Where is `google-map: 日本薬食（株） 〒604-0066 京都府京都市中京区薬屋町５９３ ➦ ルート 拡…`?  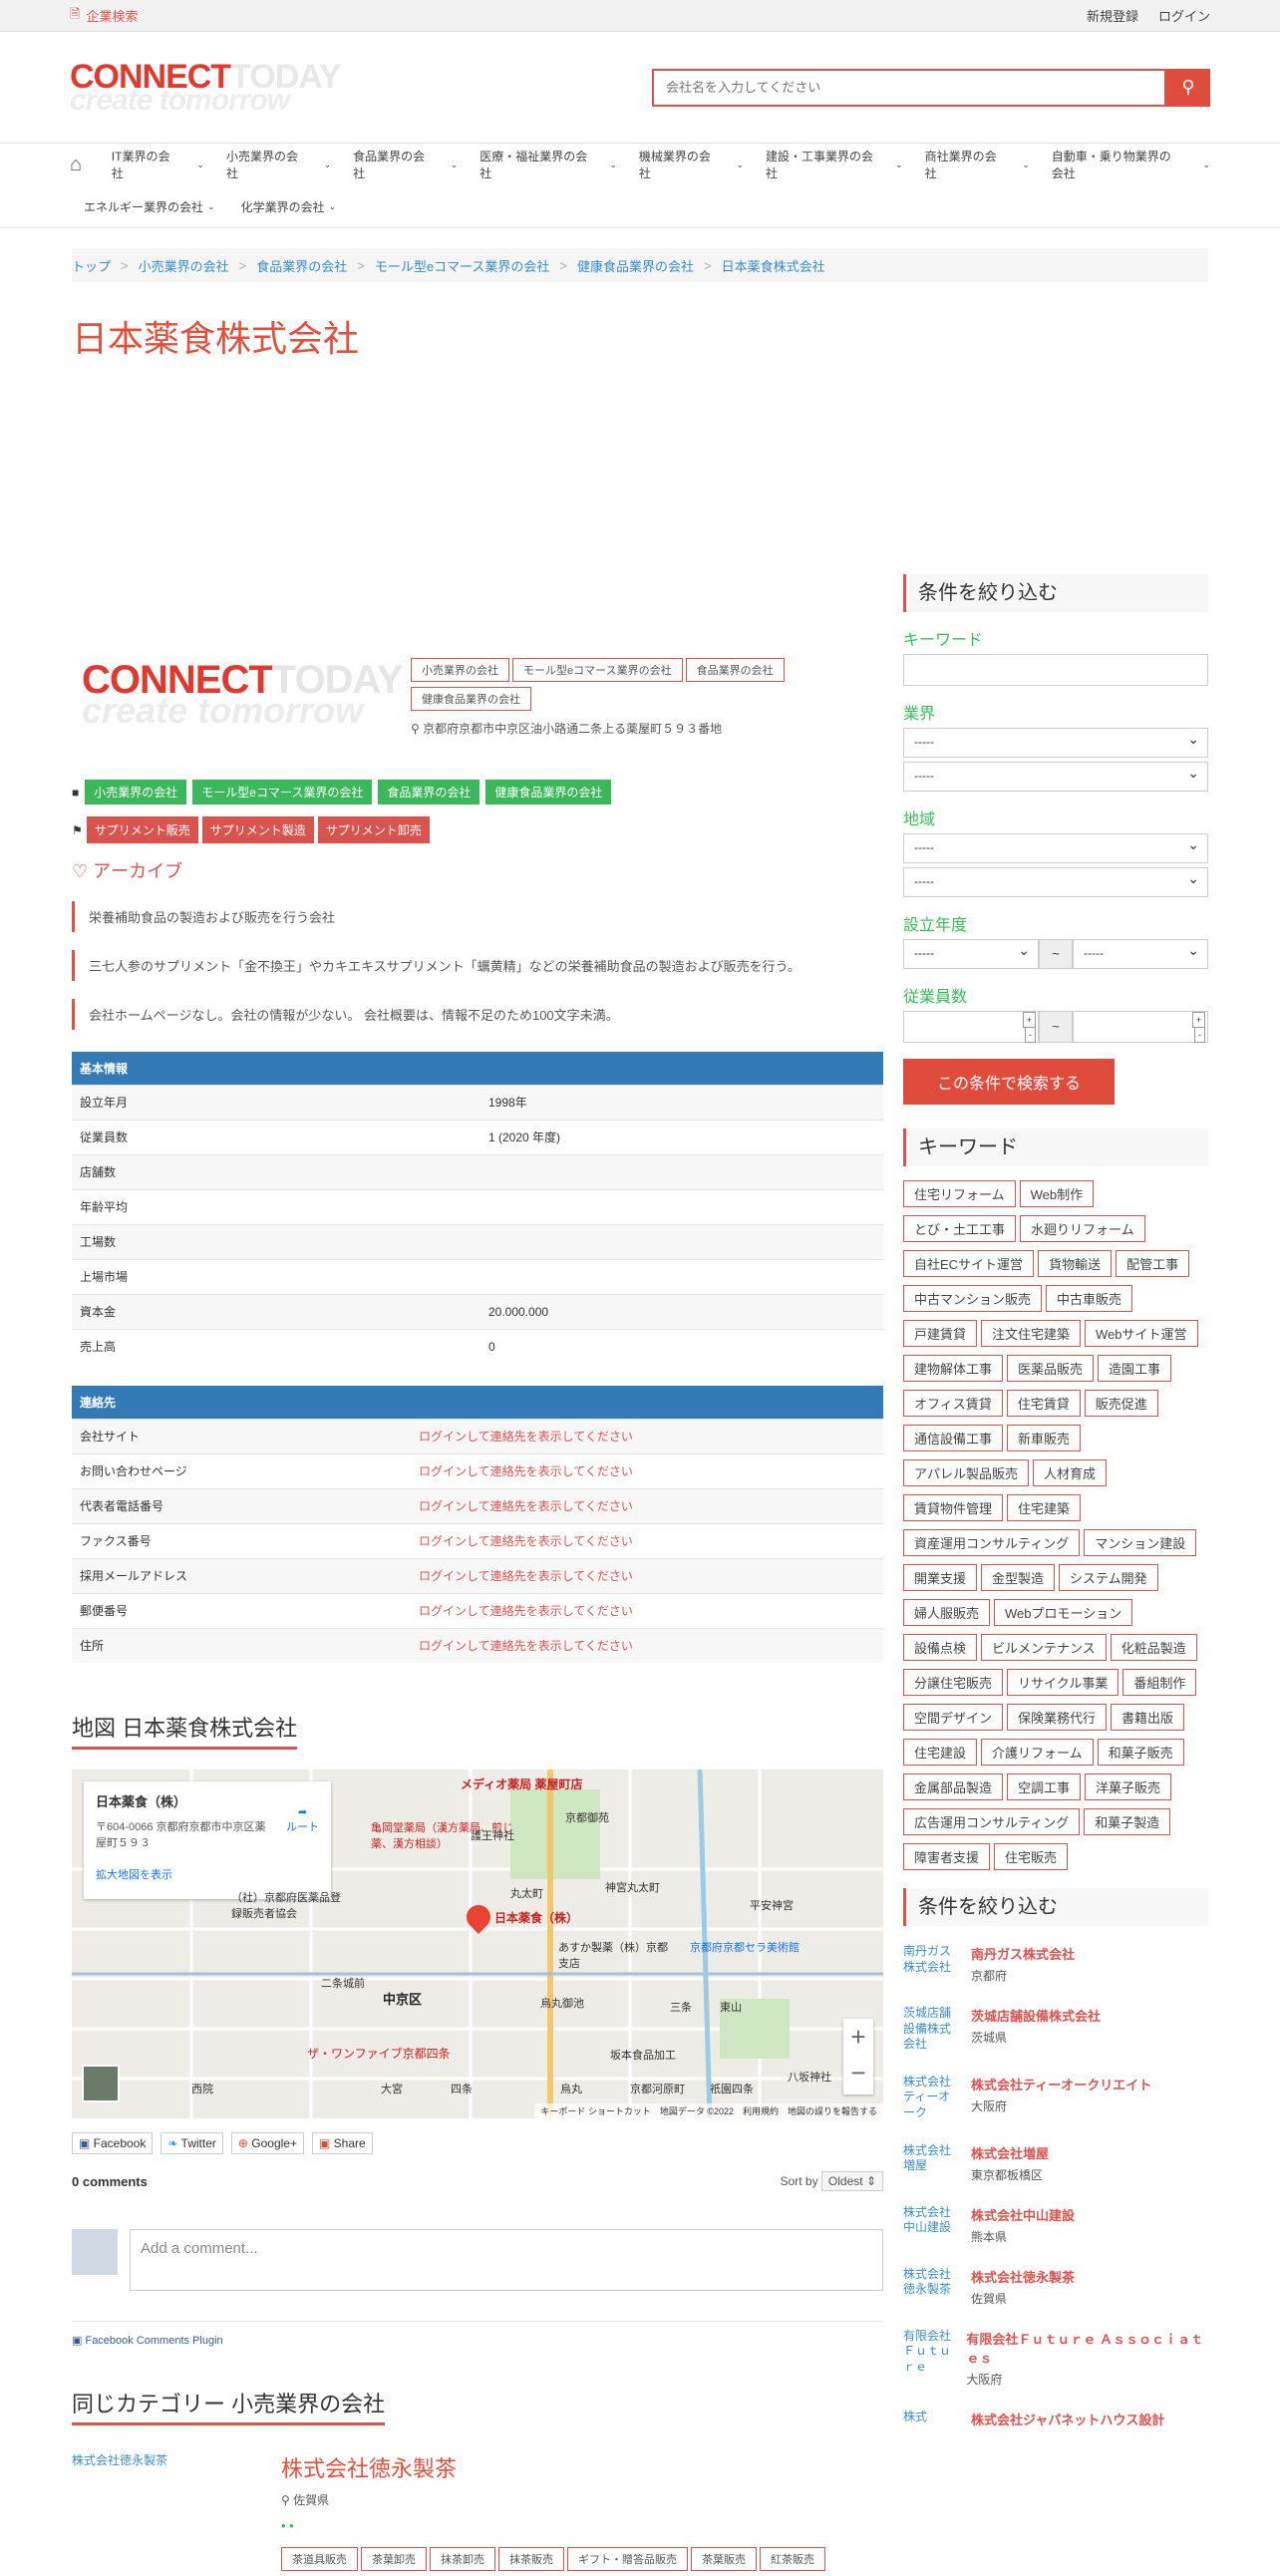
google-map: 日本薬食（株） 〒604-0066 京都府京都市中京区薬屋町５９３ ➦ ルート 拡… is located at coordinates (477, 1944).